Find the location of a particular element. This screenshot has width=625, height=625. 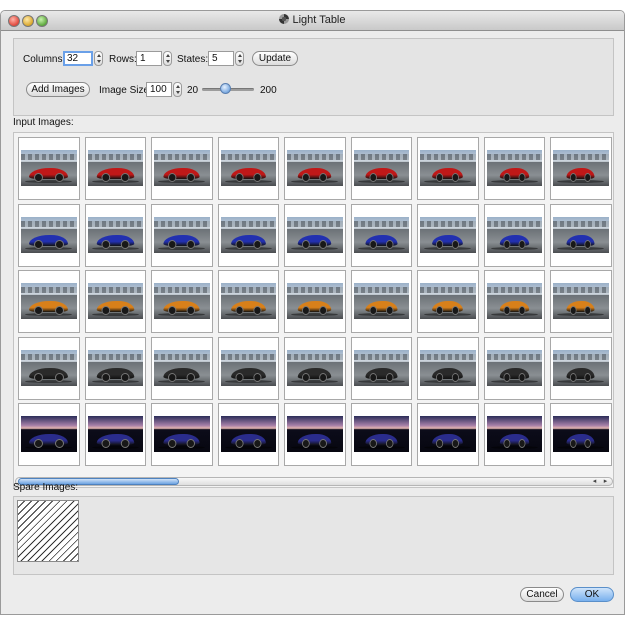

scroll-left-icon: ◂ is located at coordinates (594, 481).